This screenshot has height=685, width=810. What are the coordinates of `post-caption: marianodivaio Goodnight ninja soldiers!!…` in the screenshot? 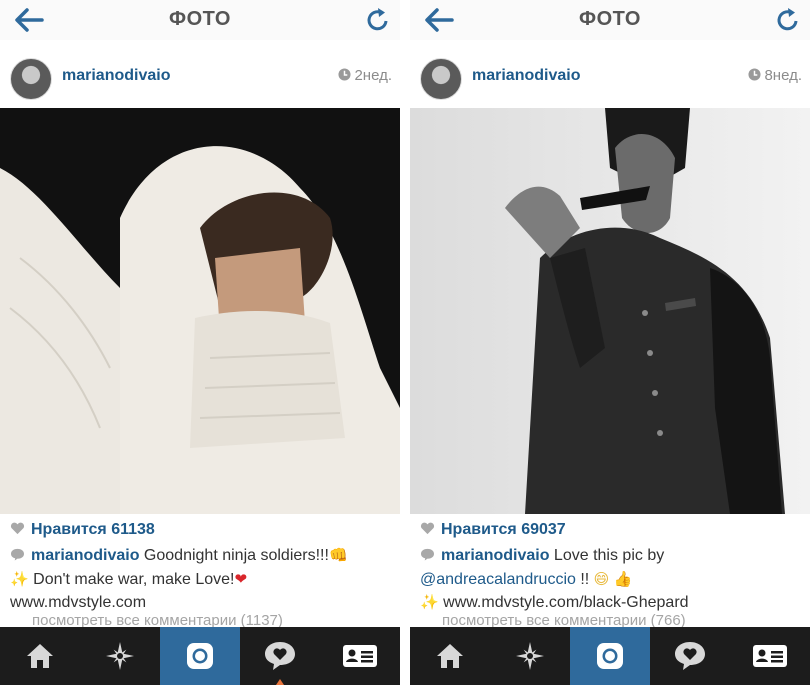 It's located at (204, 579).